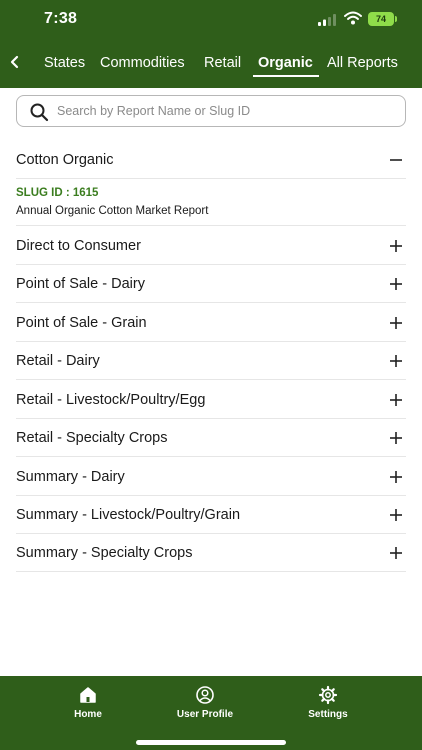  I want to click on slug-id: SLUG ID : 1615, so click(57, 193).